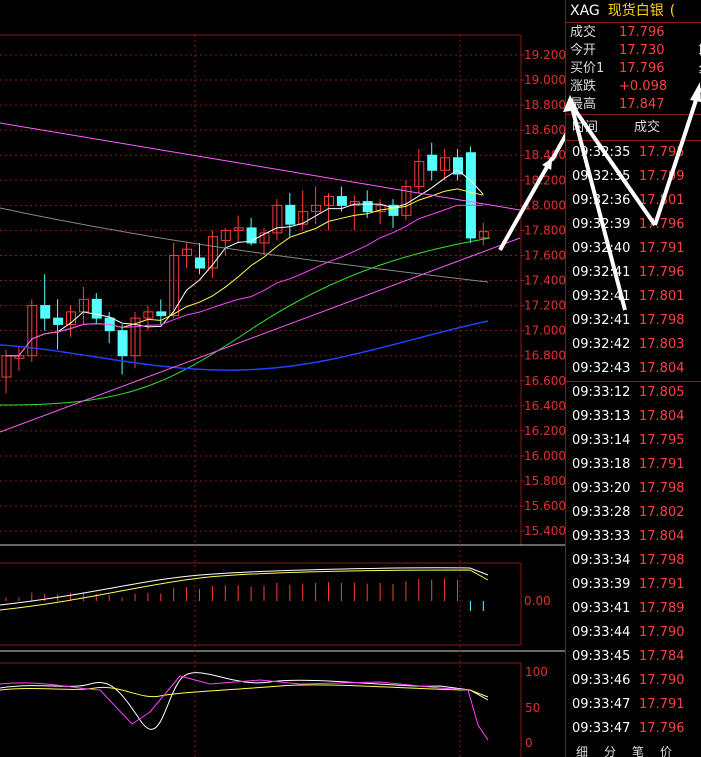  I want to click on quote-value: 17.796, so click(642, 32).